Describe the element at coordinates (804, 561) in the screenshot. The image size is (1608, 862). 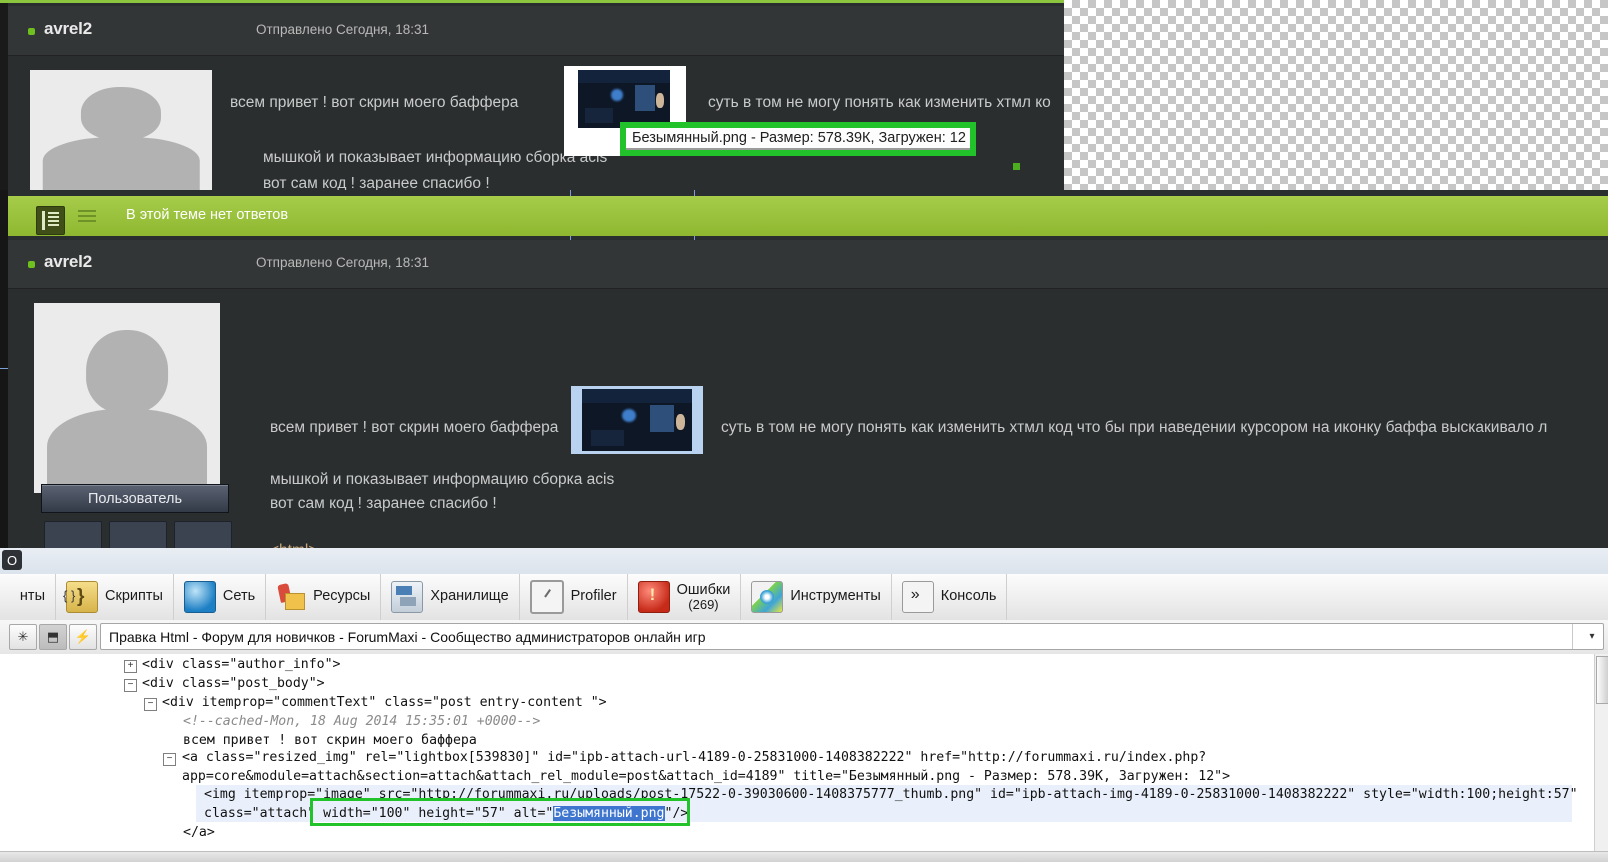
I see `devtools-titlebar: O` at that location.